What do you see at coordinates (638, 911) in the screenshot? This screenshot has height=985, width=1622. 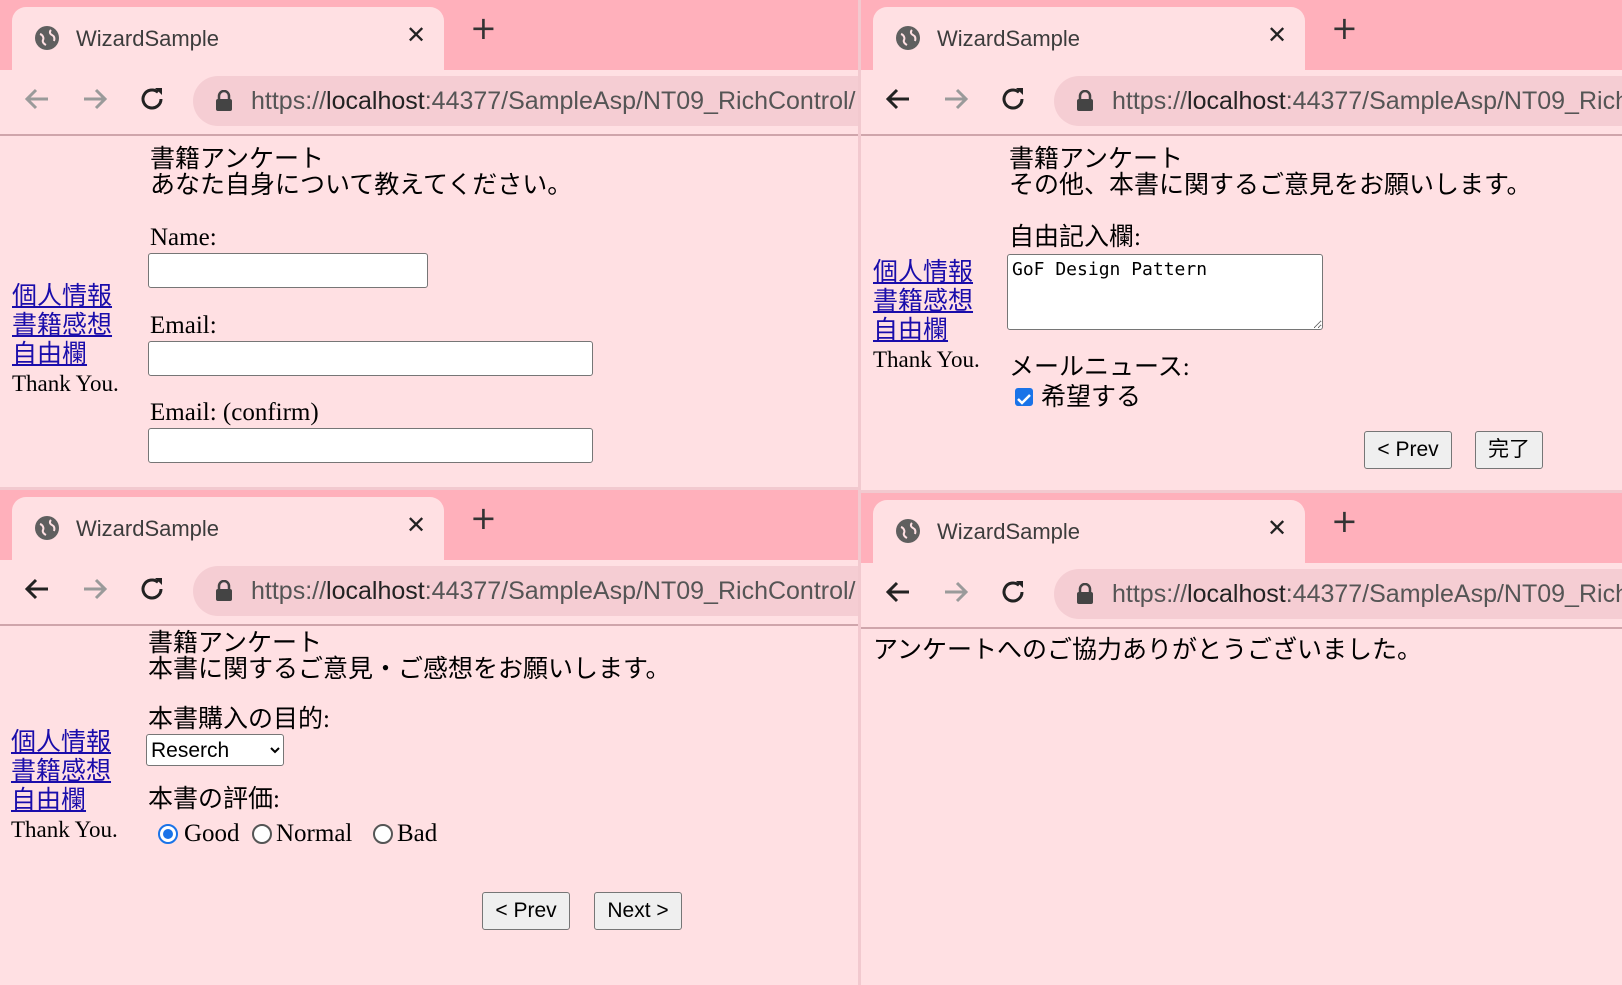 I see `next-button: Next >` at bounding box center [638, 911].